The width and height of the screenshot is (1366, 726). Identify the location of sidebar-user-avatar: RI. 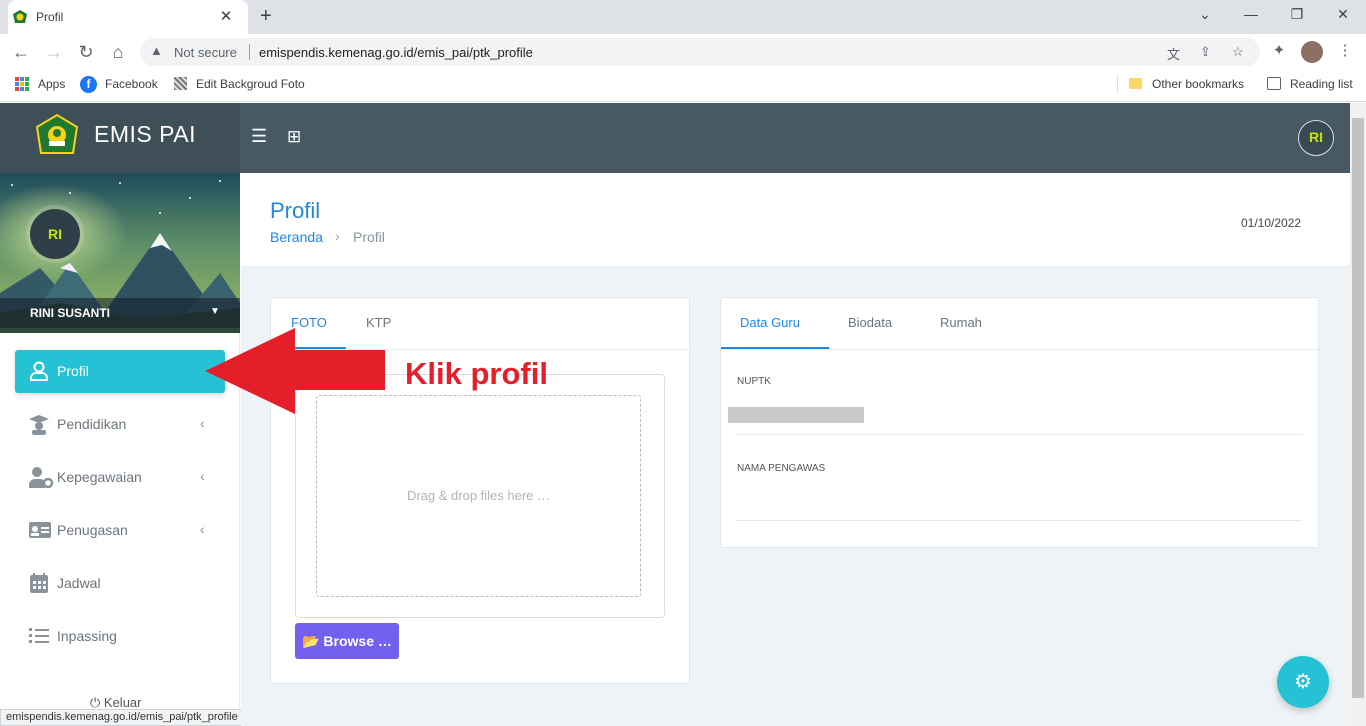
(55, 234).